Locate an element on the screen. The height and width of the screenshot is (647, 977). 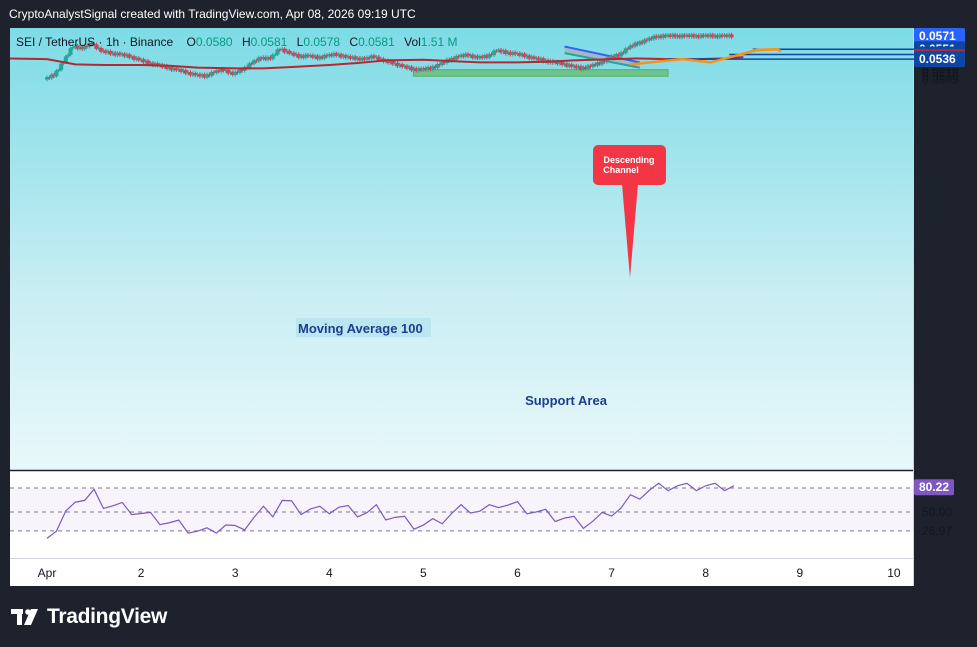
time-axis-layer: Apr 2 3 4 5 6 7 8 9 10 is located at coordinates (469, 573).